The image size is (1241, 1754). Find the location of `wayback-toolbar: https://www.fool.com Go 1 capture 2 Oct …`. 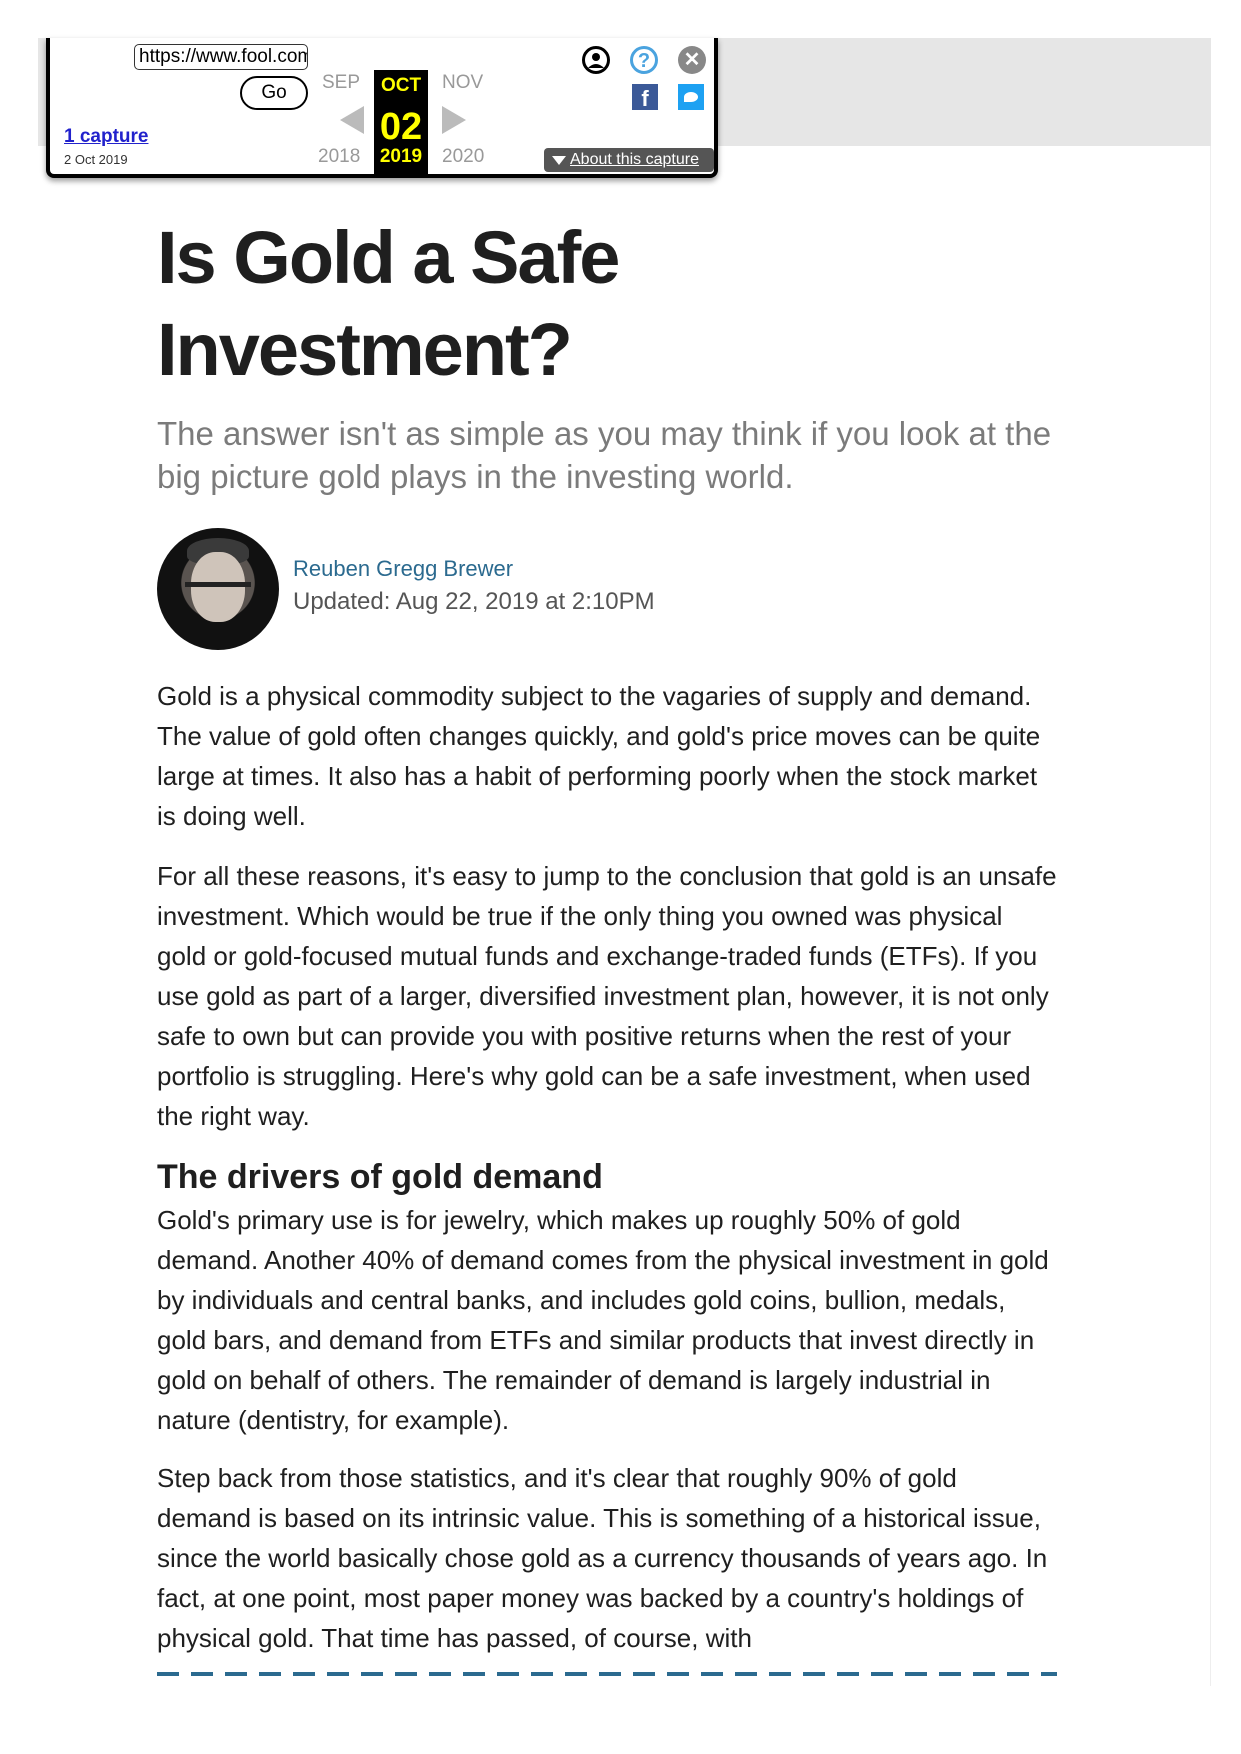

wayback-toolbar: https://www.fool.com Go 1 capture 2 Oct … is located at coordinates (382, 108).